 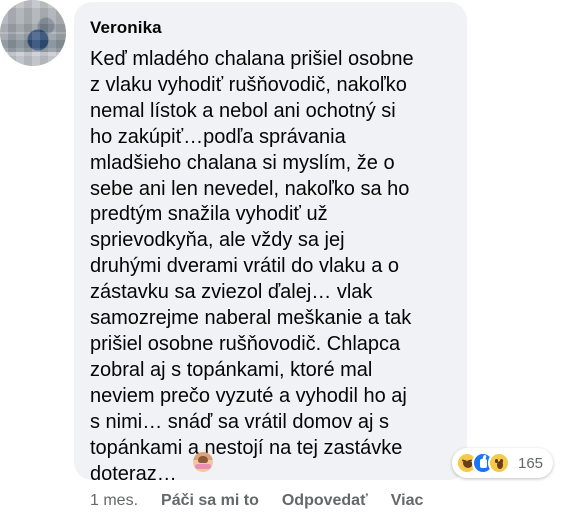 I want to click on more-action-button: Viac, so click(x=407, y=501).